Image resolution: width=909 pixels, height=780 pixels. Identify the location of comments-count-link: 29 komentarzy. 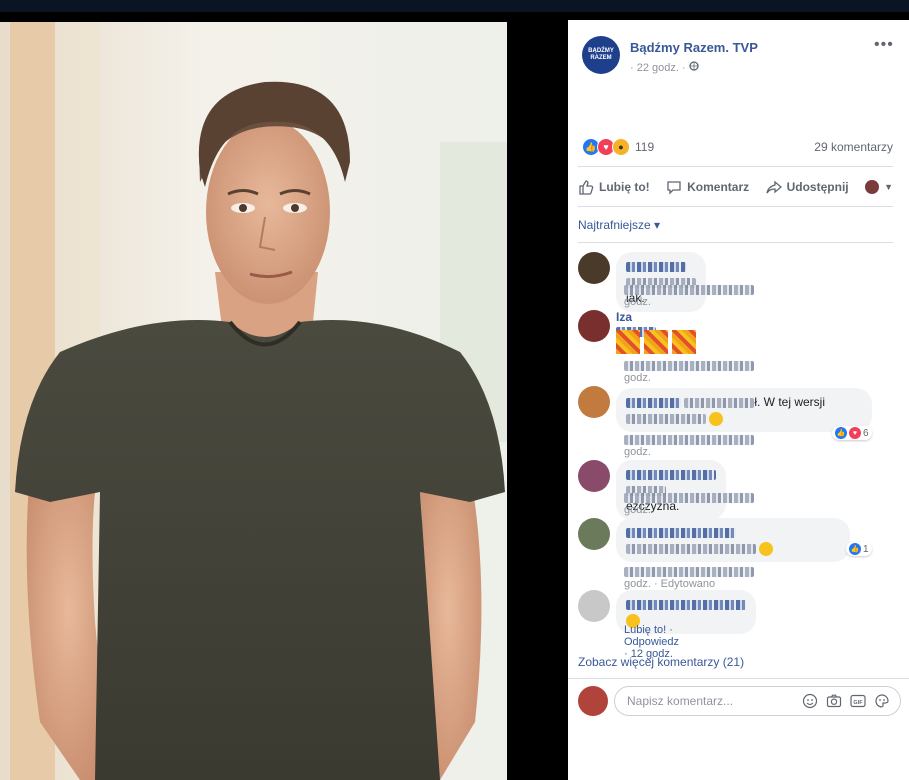
(853, 147).